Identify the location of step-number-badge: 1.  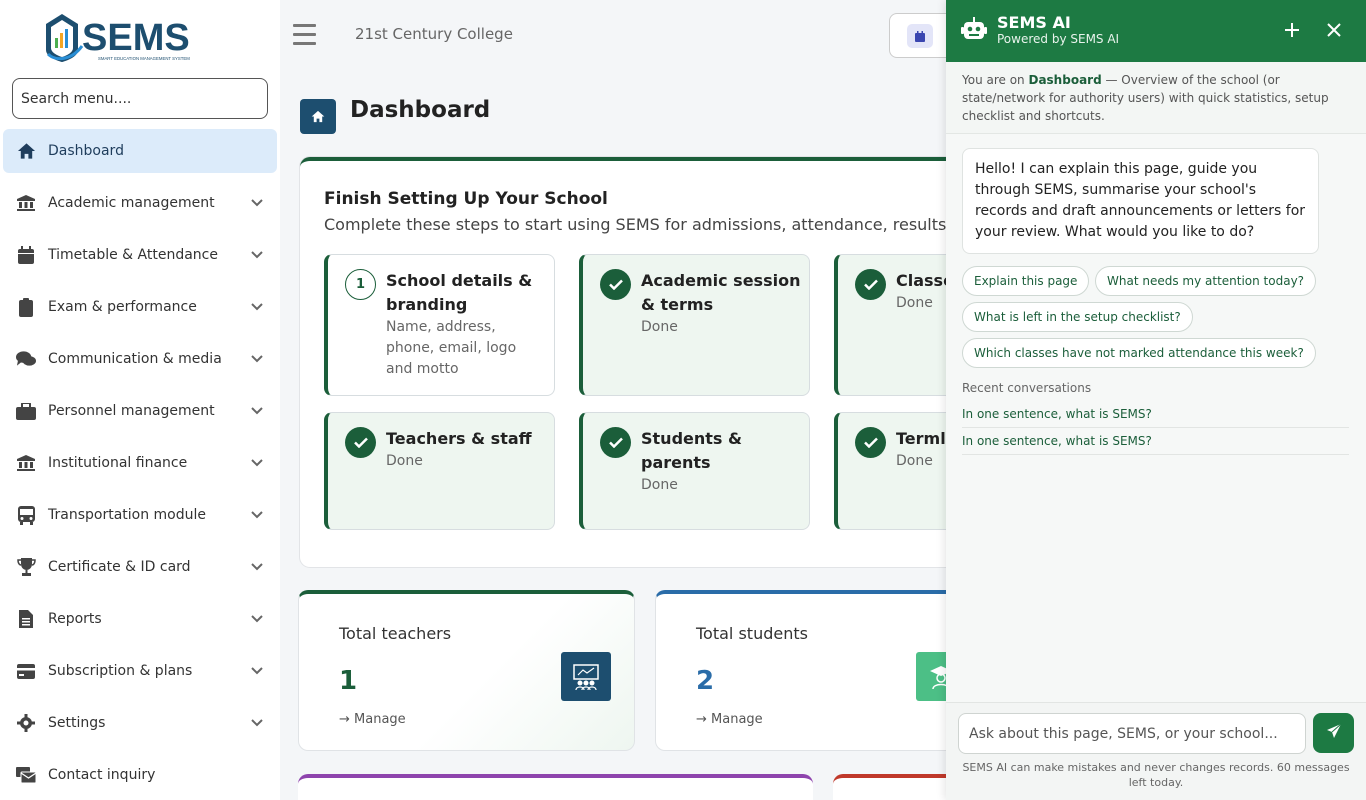
(360, 284).